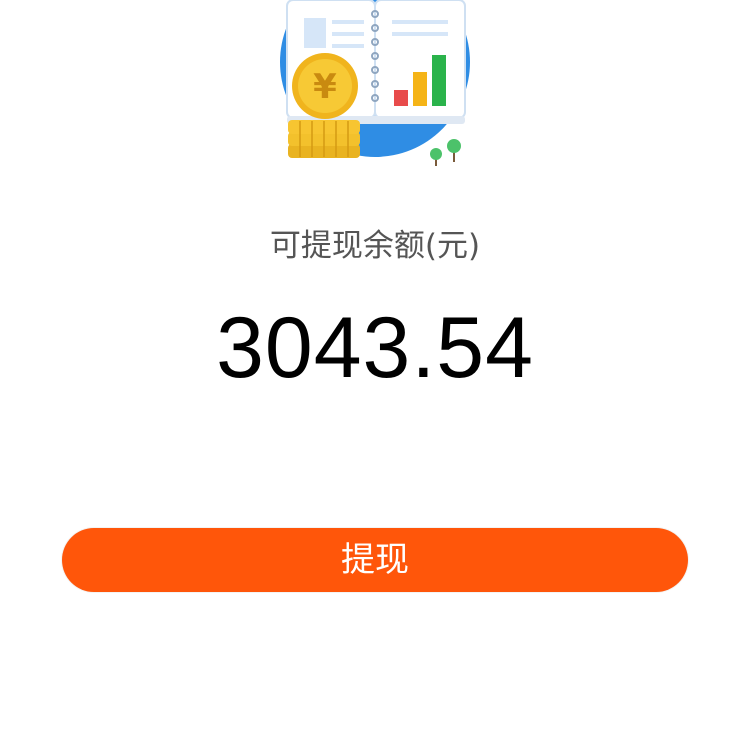  What do you see at coordinates (375, 560) in the screenshot?
I see `withdraw-button: 提现` at bounding box center [375, 560].